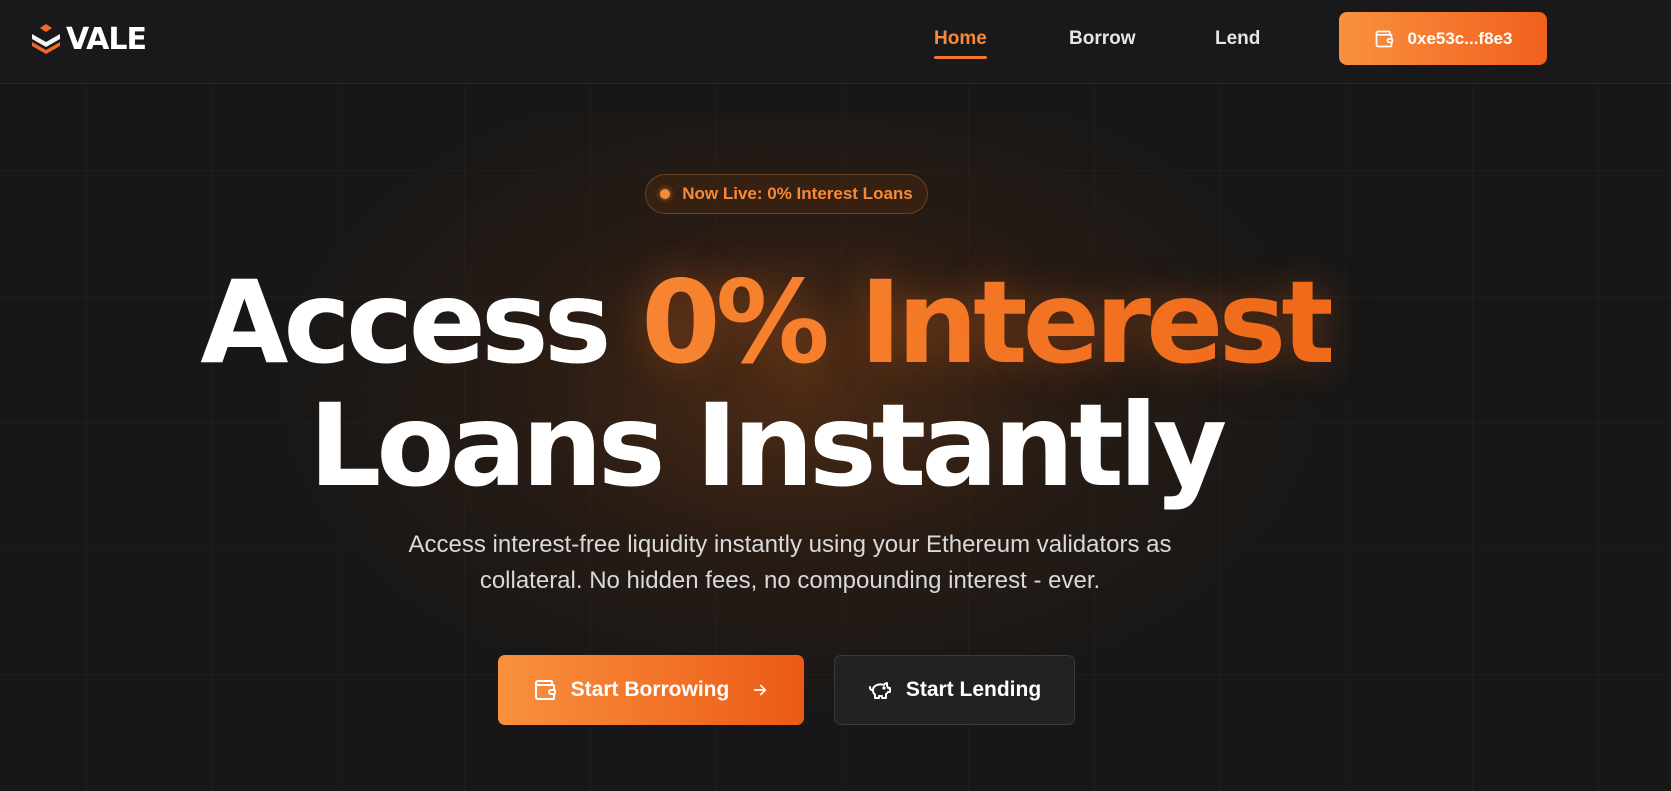 The height and width of the screenshot is (791, 1671). I want to click on nav-home: Home, so click(960, 43).